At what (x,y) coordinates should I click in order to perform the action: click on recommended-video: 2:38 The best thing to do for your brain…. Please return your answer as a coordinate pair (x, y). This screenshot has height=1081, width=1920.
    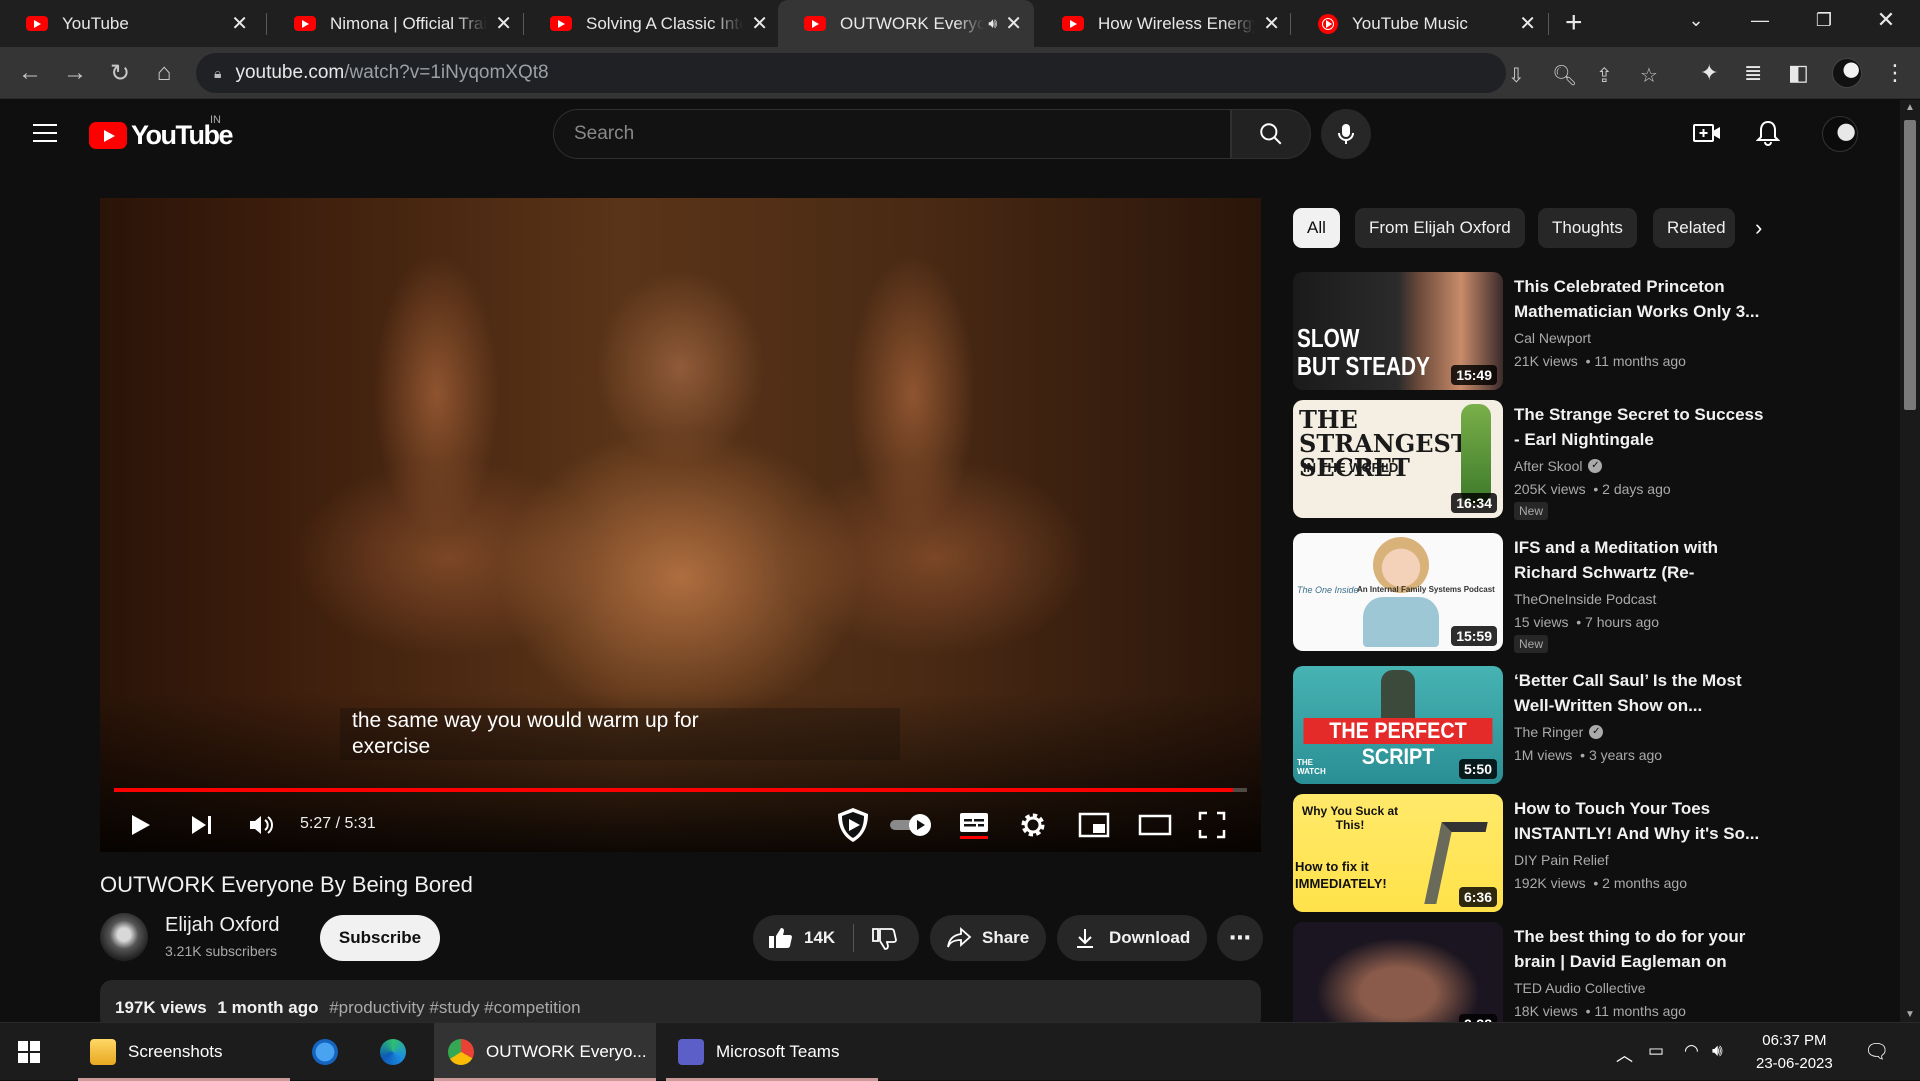
    Looking at the image, I should click on (1533, 972).